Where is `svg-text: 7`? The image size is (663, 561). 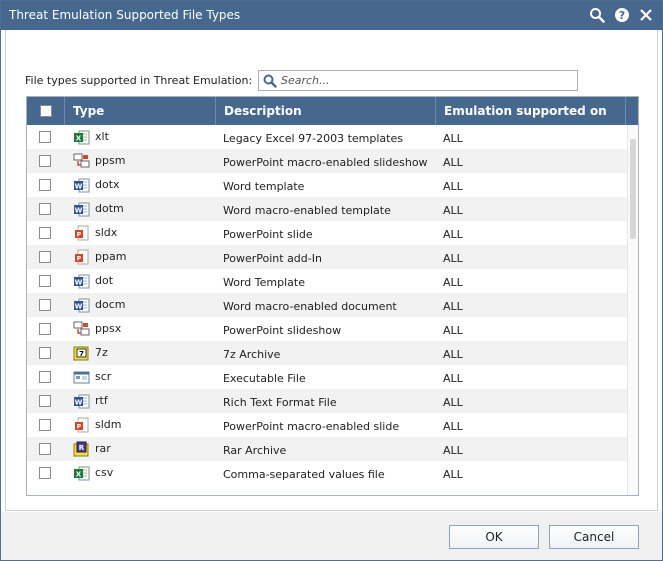
svg-text: 7 is located at coordinates (81, 354).